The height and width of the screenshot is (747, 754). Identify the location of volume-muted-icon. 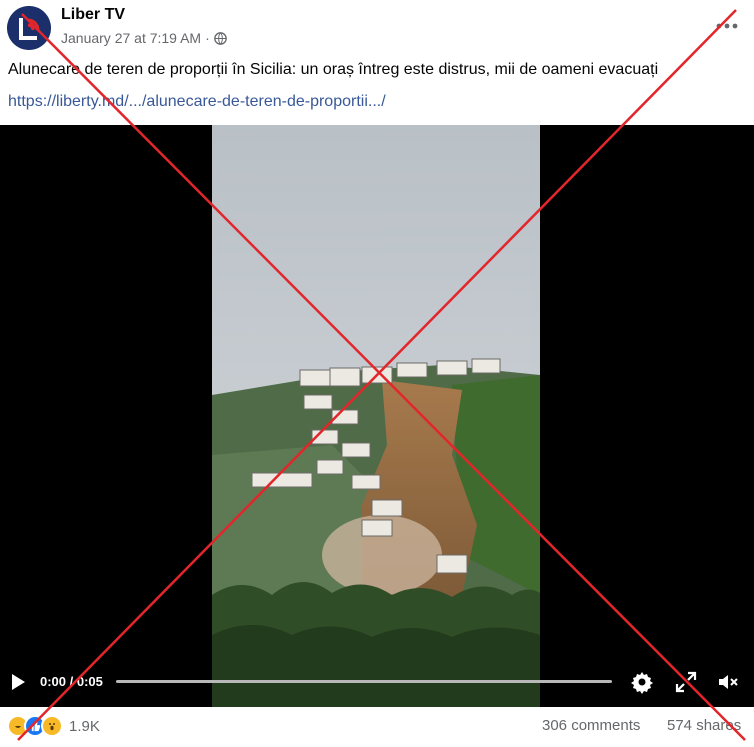
(728, 682).